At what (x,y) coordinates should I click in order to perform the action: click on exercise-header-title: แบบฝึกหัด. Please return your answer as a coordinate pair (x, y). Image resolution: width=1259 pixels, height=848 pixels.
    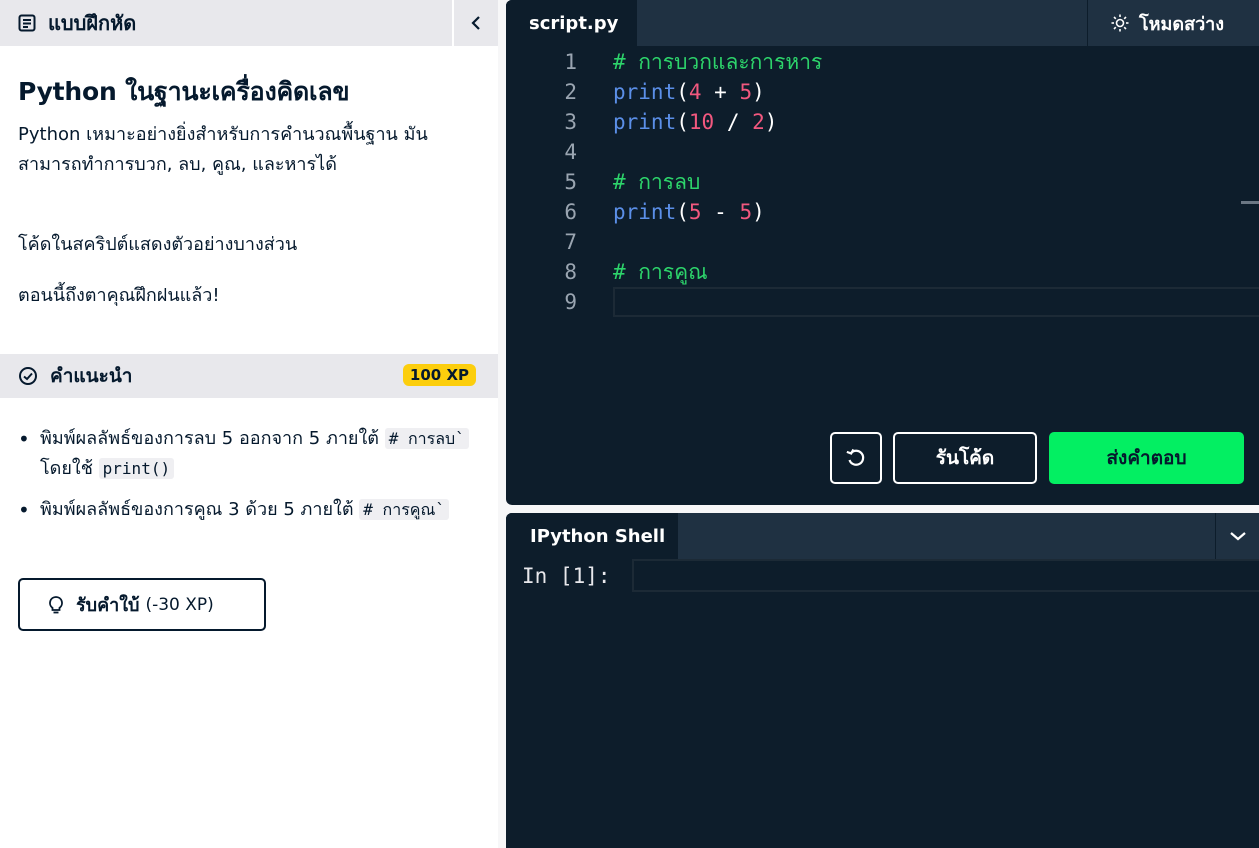
    Looking at the image, I should click on (92, 23).